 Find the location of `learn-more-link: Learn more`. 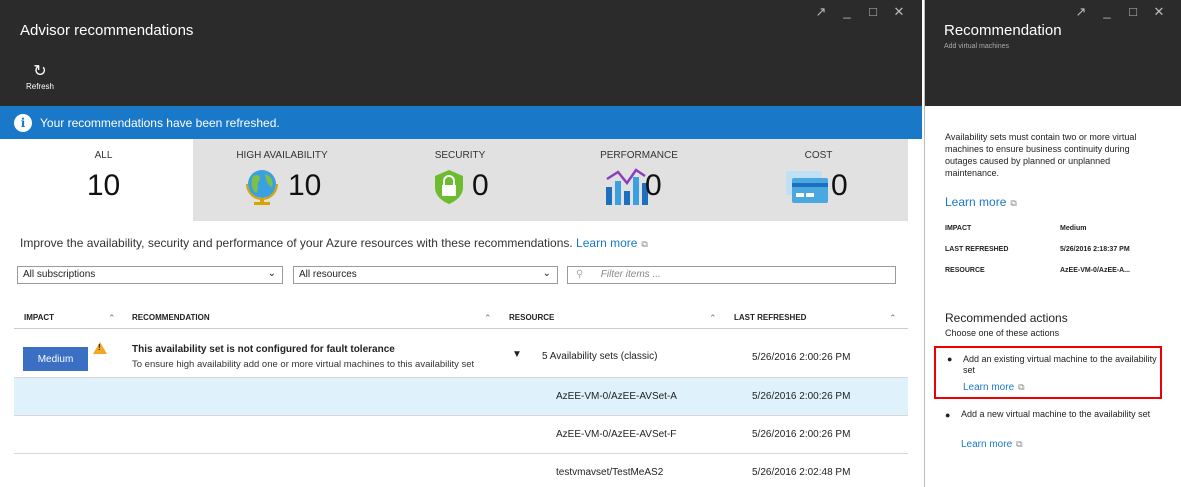

learn-more-link: Learn more is located at coordinates (975, 202).